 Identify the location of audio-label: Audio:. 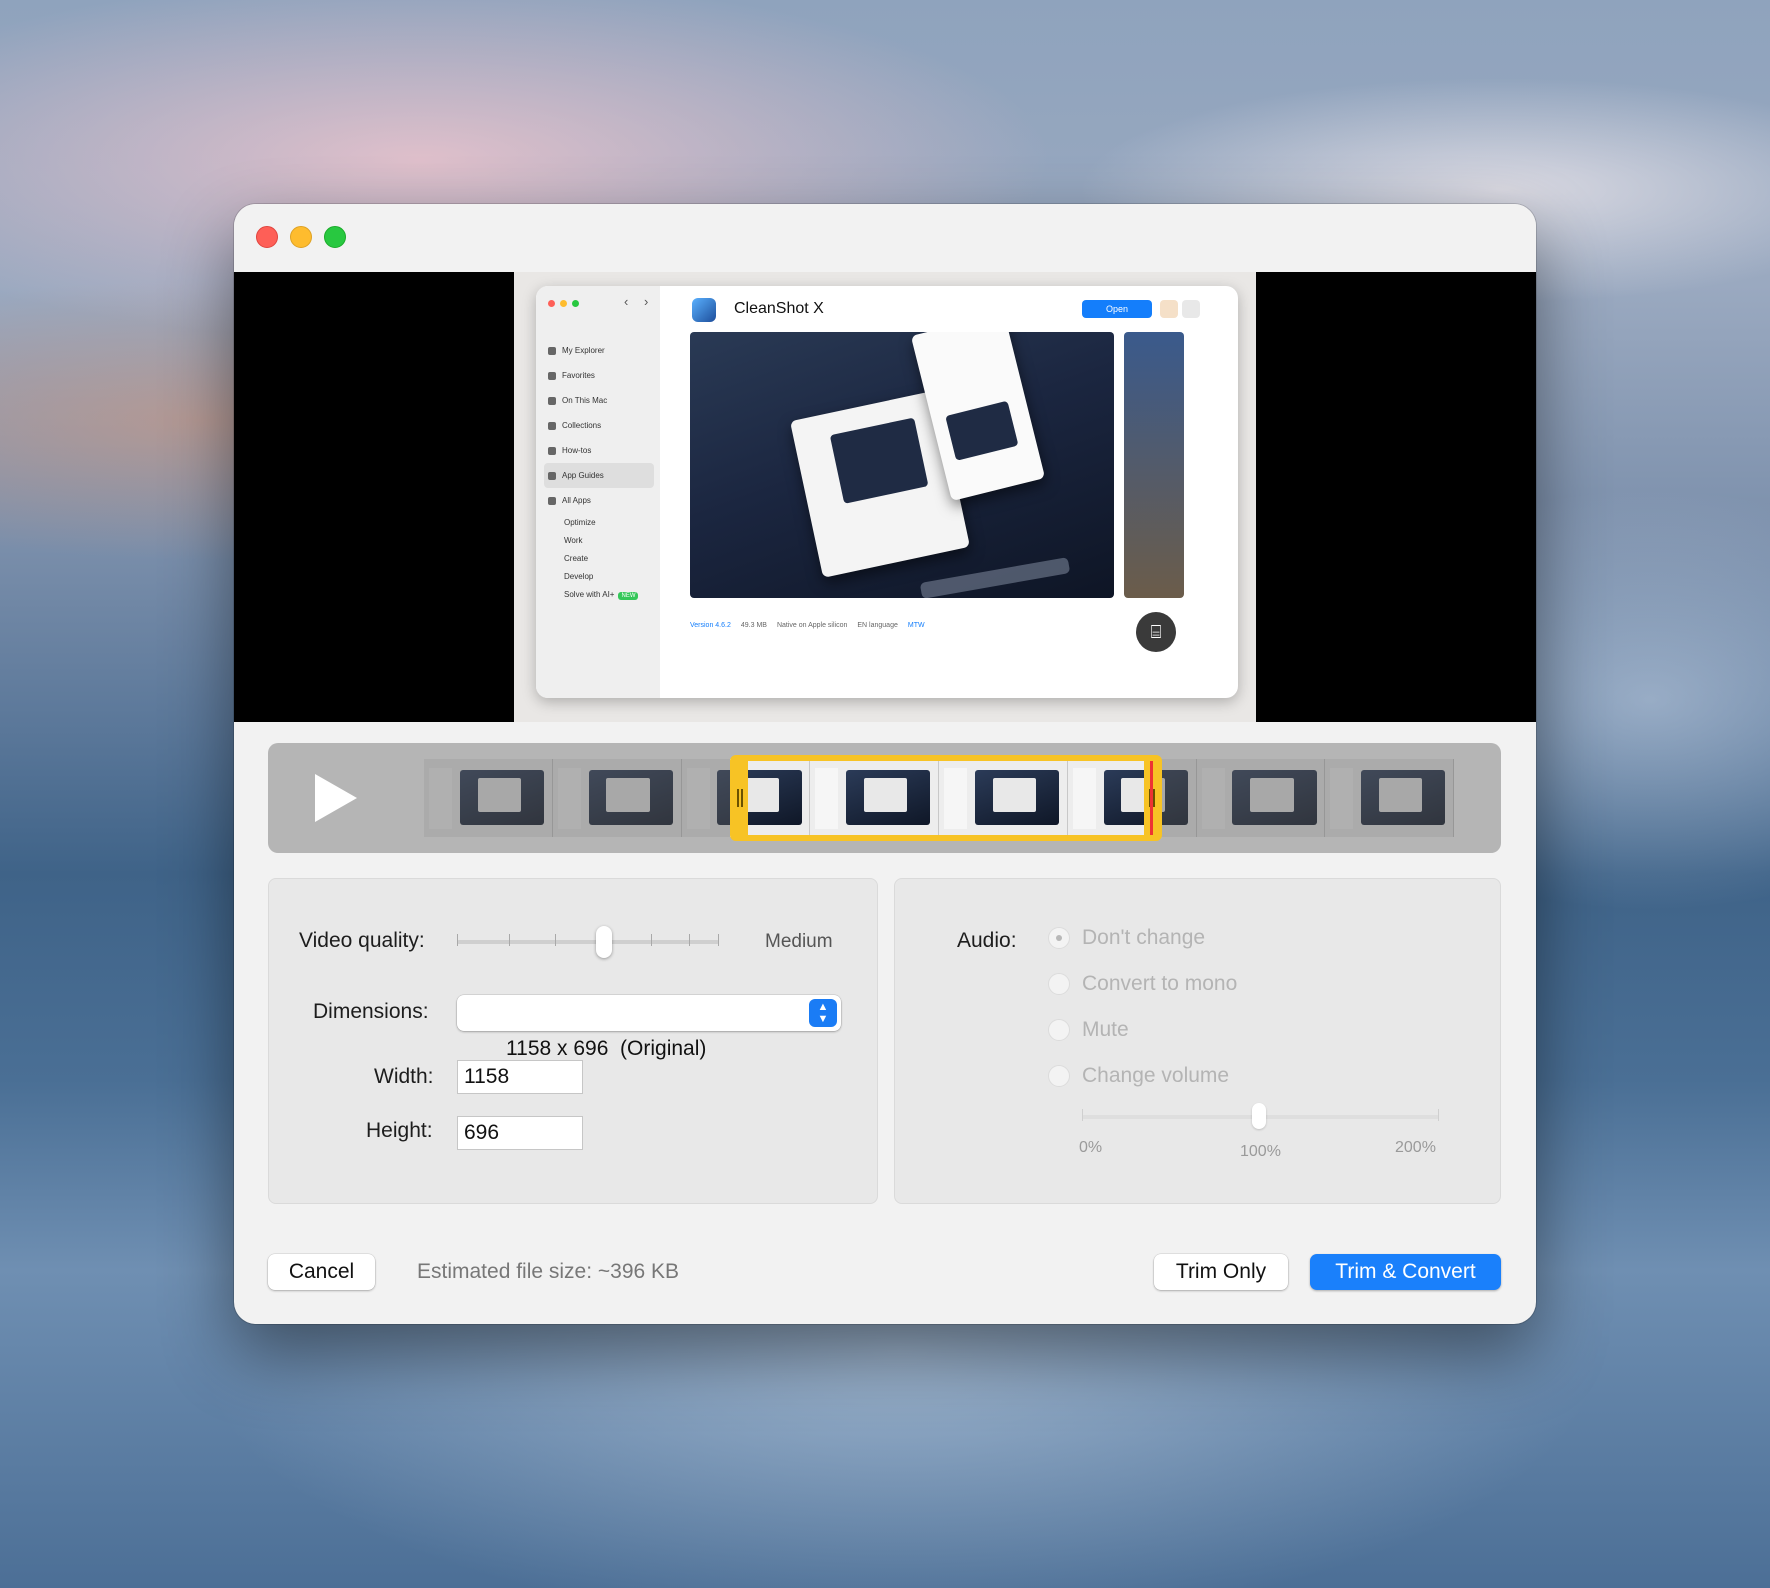
(987, 940).